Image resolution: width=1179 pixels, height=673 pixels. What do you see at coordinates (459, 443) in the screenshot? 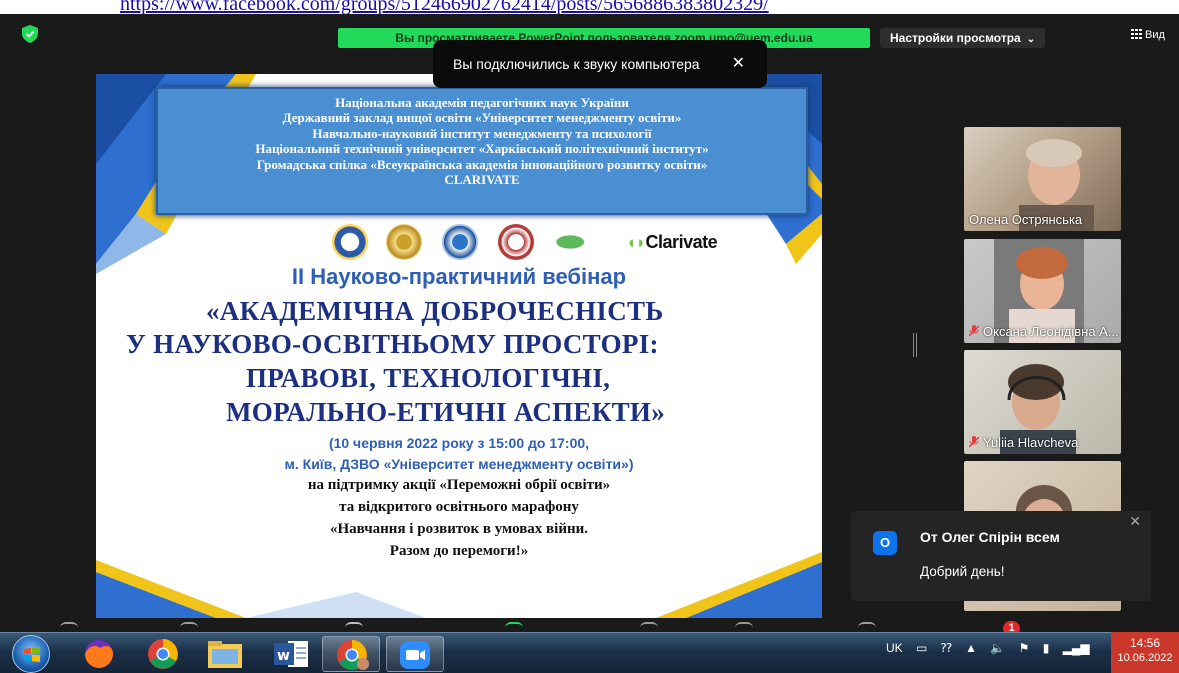
I see `date-line: (10 червня 2022 року з 15:00 до 17:00,` at bounding box center [459, 443].